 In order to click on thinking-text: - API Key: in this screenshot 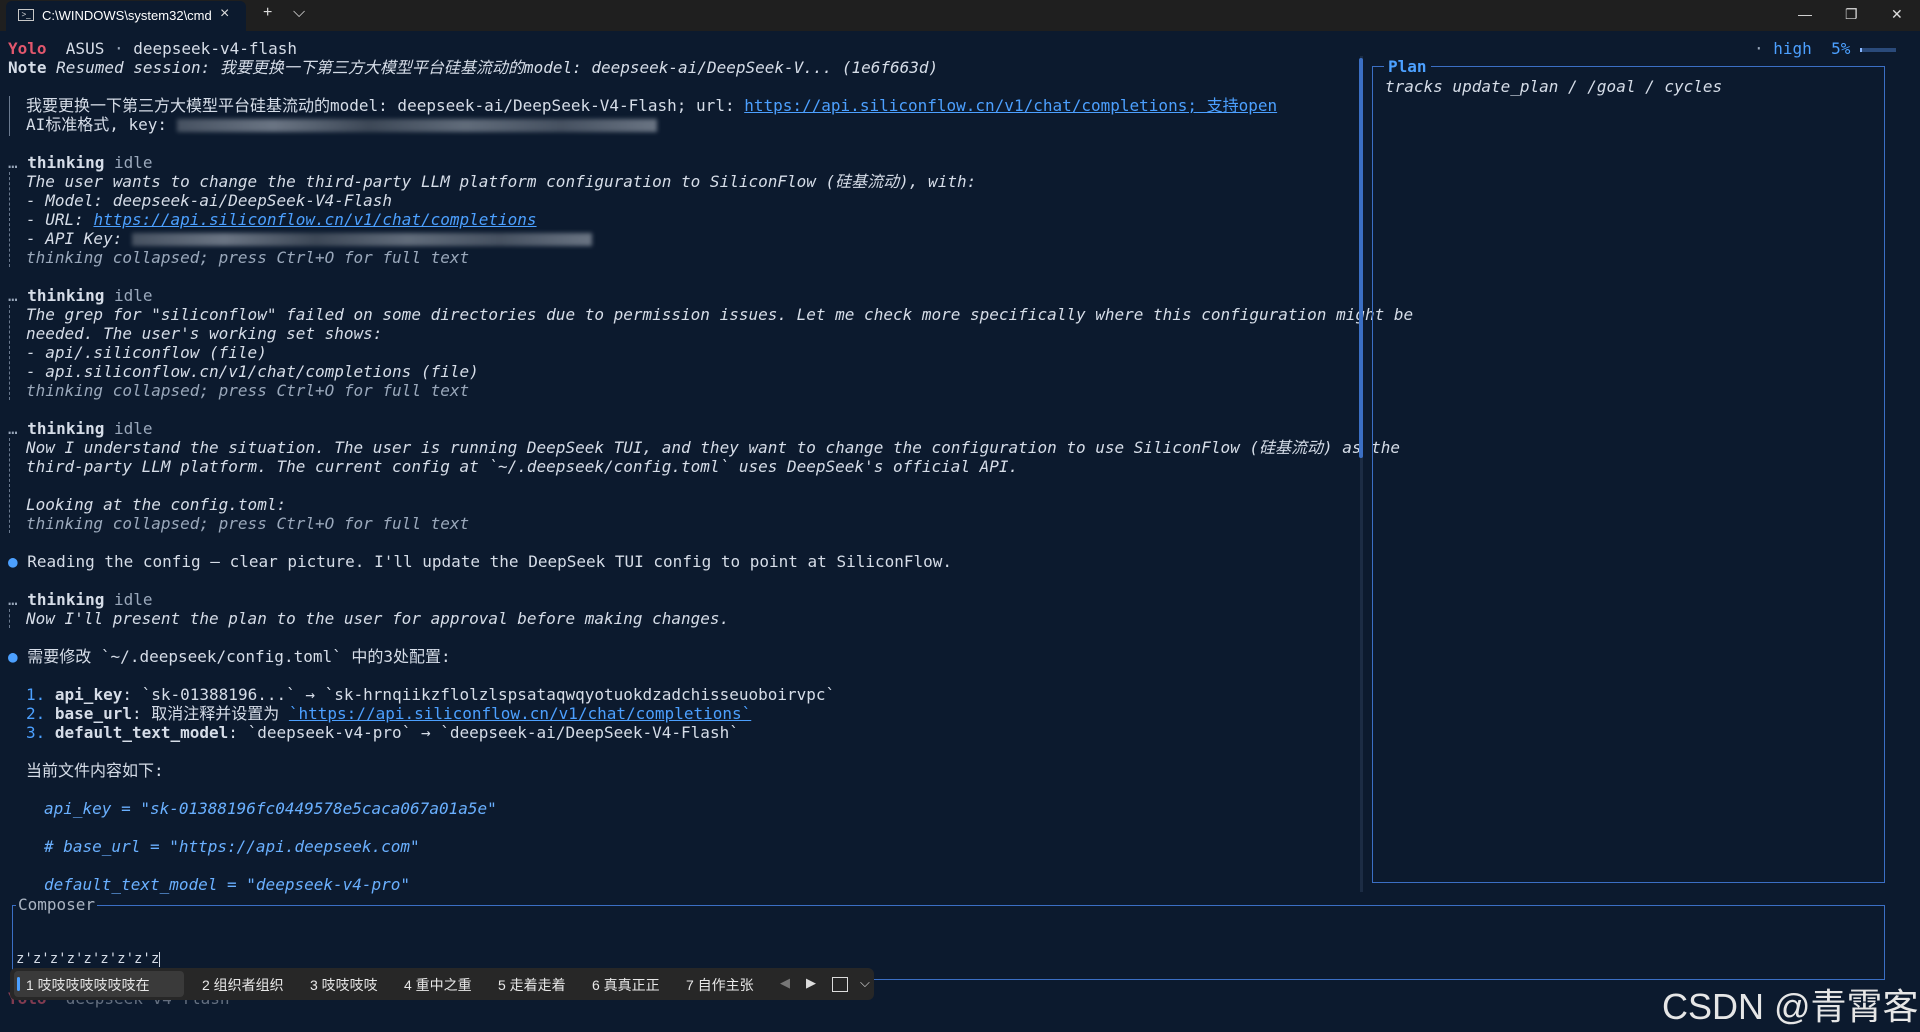, I will do `click(309, 238)`.